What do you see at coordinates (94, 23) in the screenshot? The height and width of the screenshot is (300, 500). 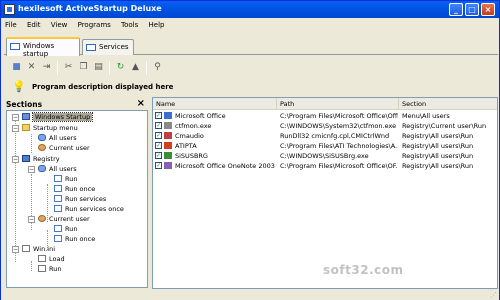 I see `menu-programs: Programs` at bounding box center [94, 23].